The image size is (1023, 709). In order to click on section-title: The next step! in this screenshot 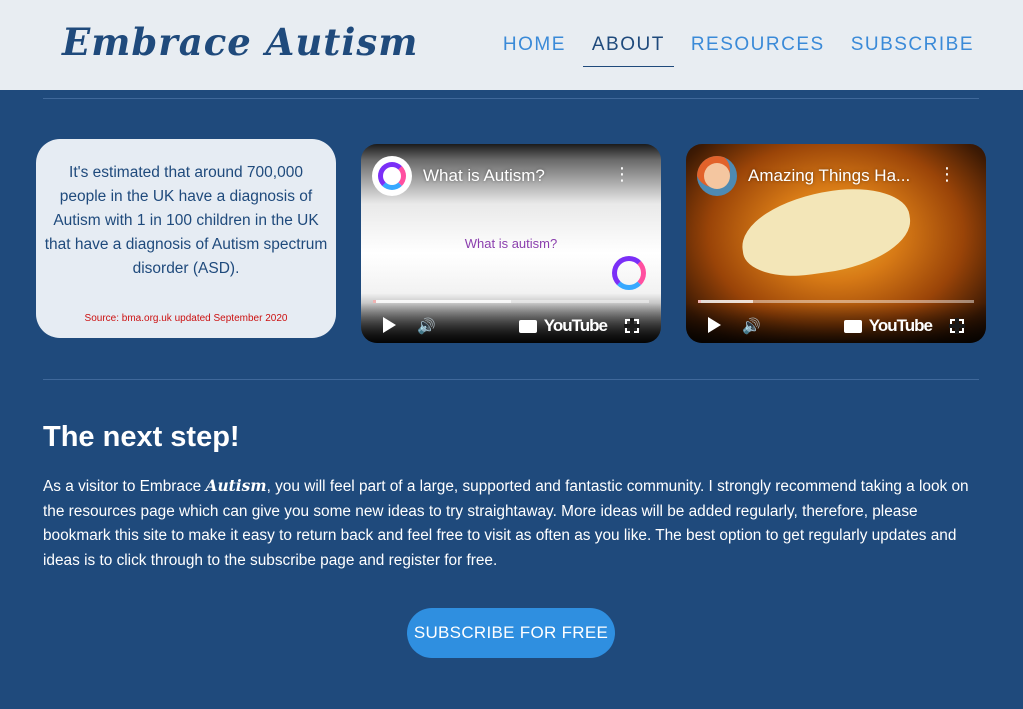, I will do `click(141, 437)`.